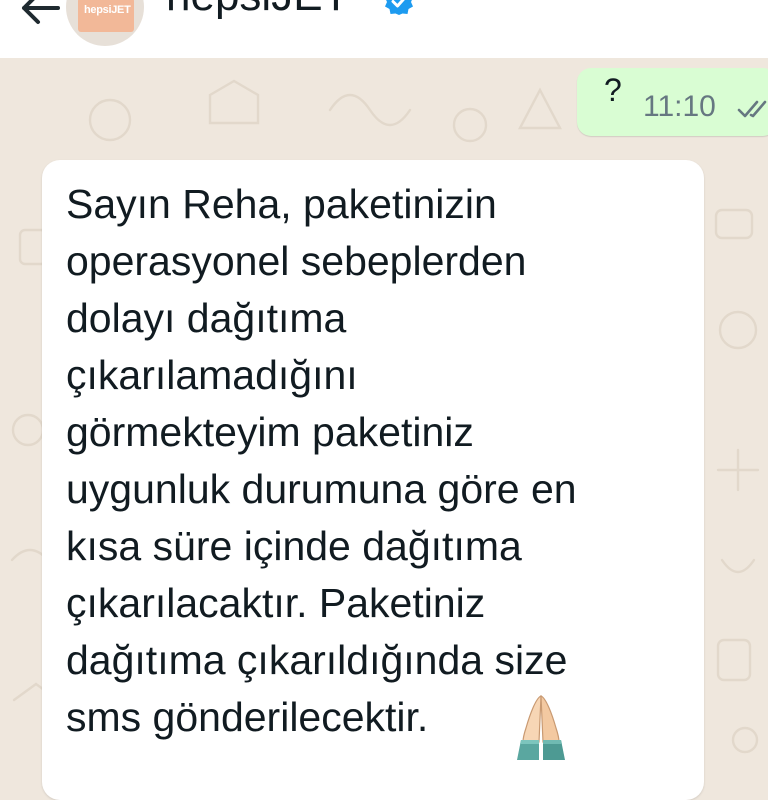  Describe the element at coordinates (294, 546) in the screenshot. I see `message-line: kısa süre içinde dağıtıma` at that location.